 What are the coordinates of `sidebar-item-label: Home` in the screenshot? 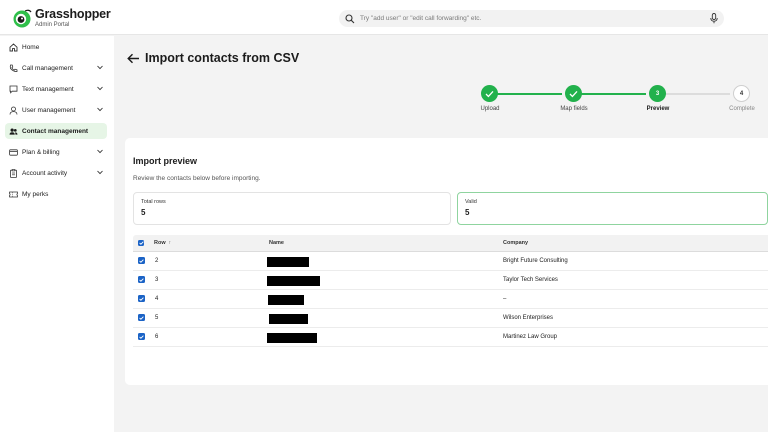 It's located at (31, 47).